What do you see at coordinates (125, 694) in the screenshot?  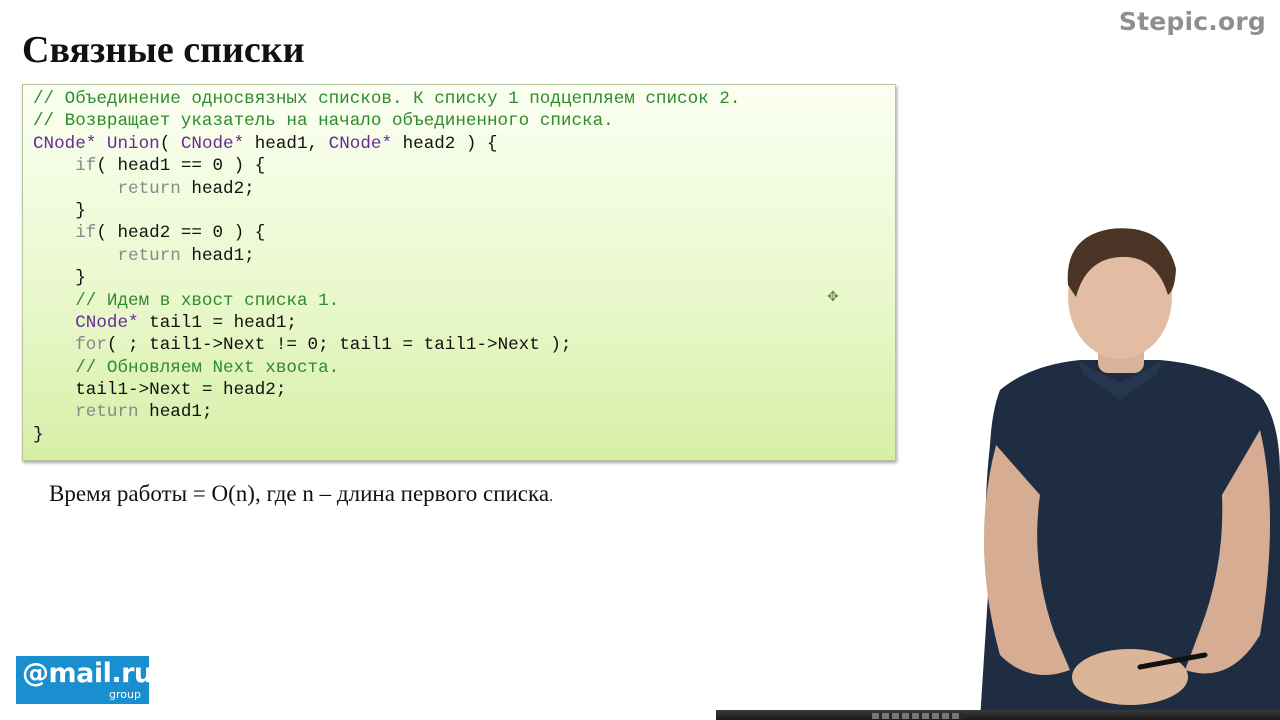 I see `logo-subtext: group` at bounding box center [125, 694].